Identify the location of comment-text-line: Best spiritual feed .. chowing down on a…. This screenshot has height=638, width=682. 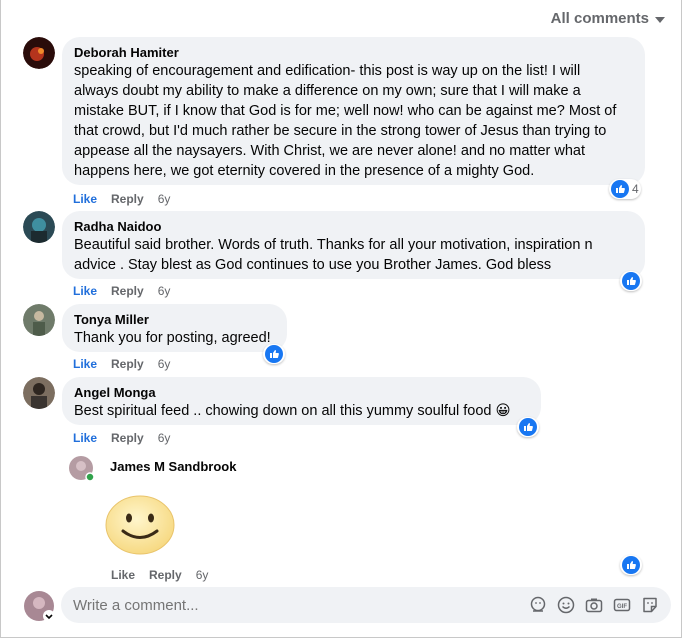
(292, 411).